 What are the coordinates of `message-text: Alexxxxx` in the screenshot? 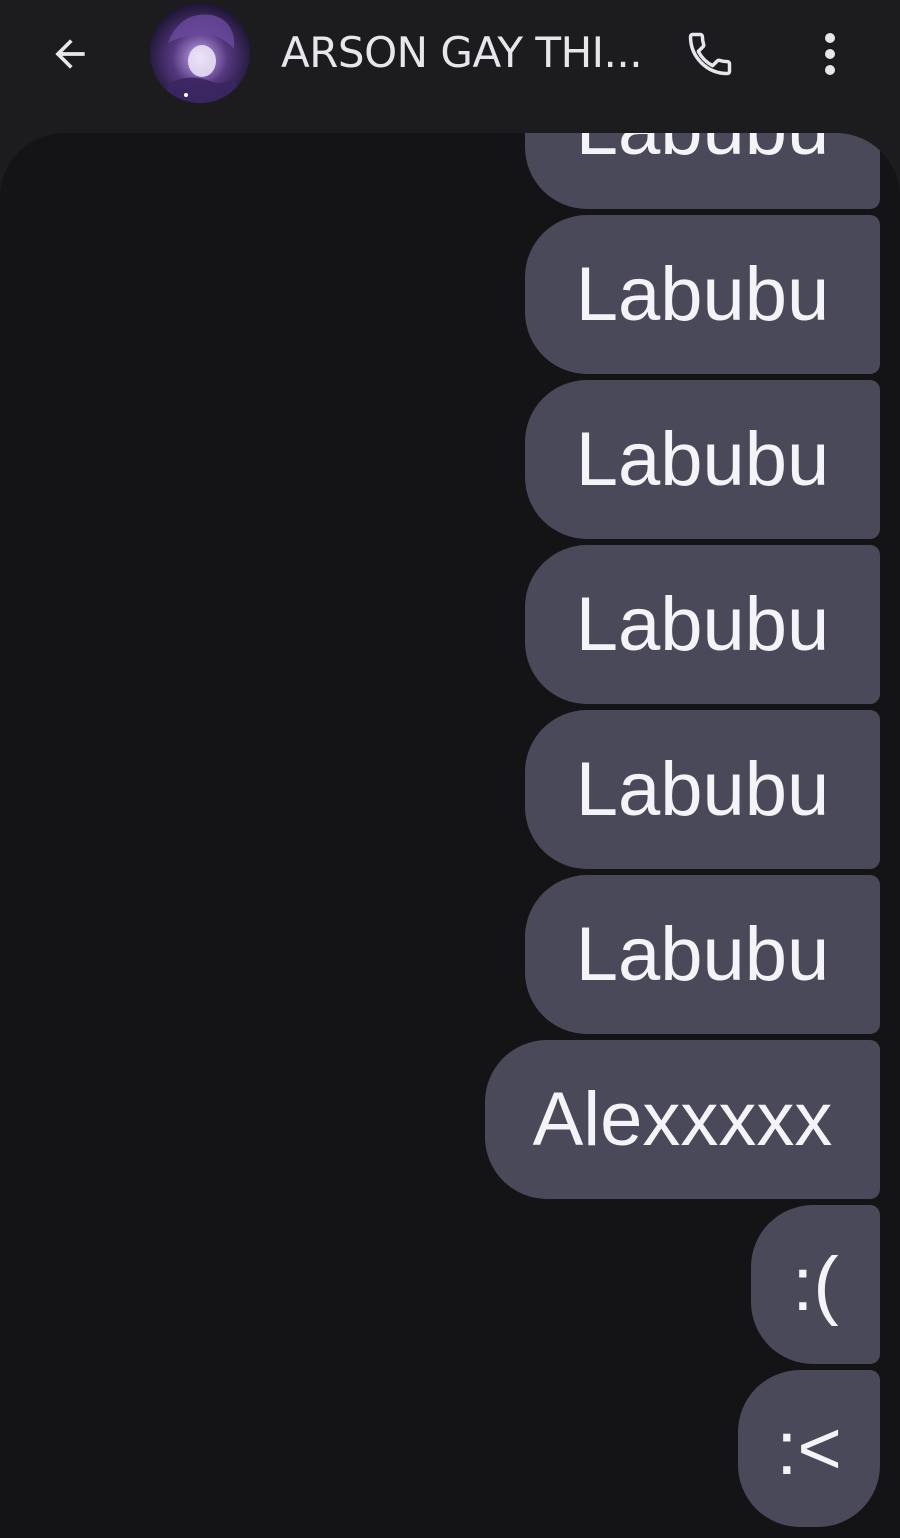 It's located at (682, 1119).